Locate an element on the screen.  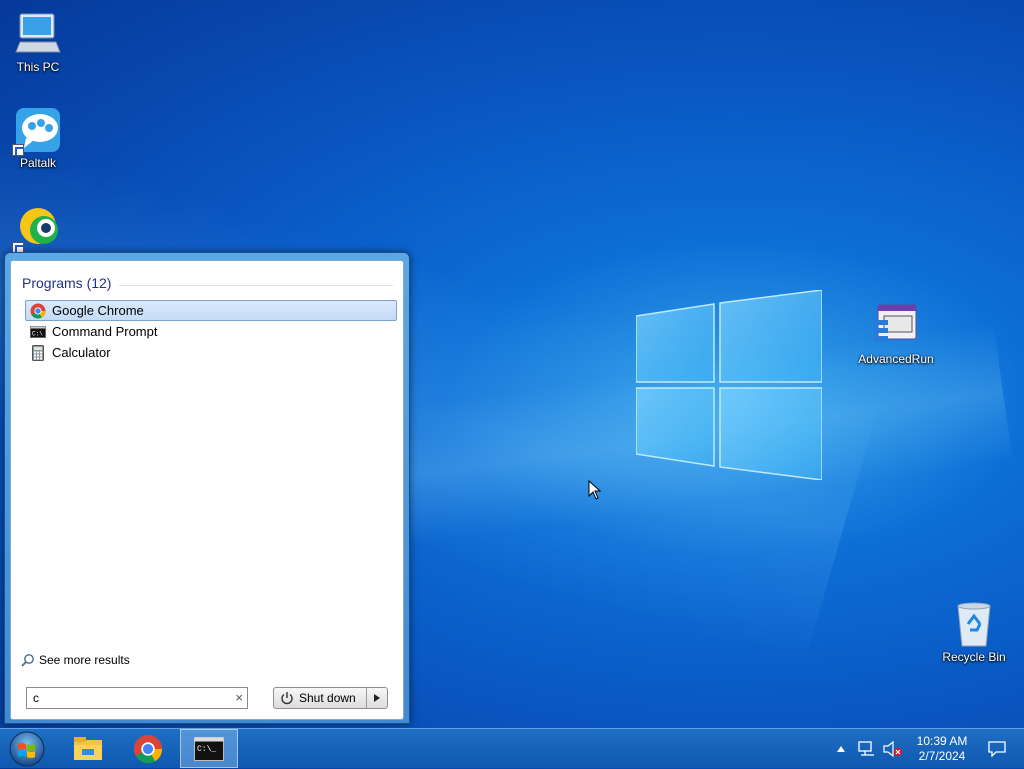
see-more-results-link: See more results is located at coordinates (75, 660).